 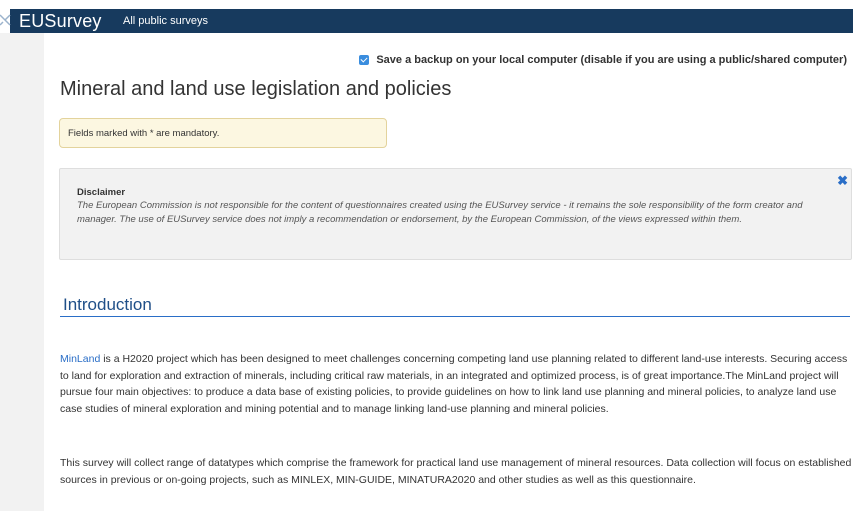 What do you see at coordinates (842, 181) in the screenshot?
I see `close-icon: ✖` at bounding box center [842, 181].